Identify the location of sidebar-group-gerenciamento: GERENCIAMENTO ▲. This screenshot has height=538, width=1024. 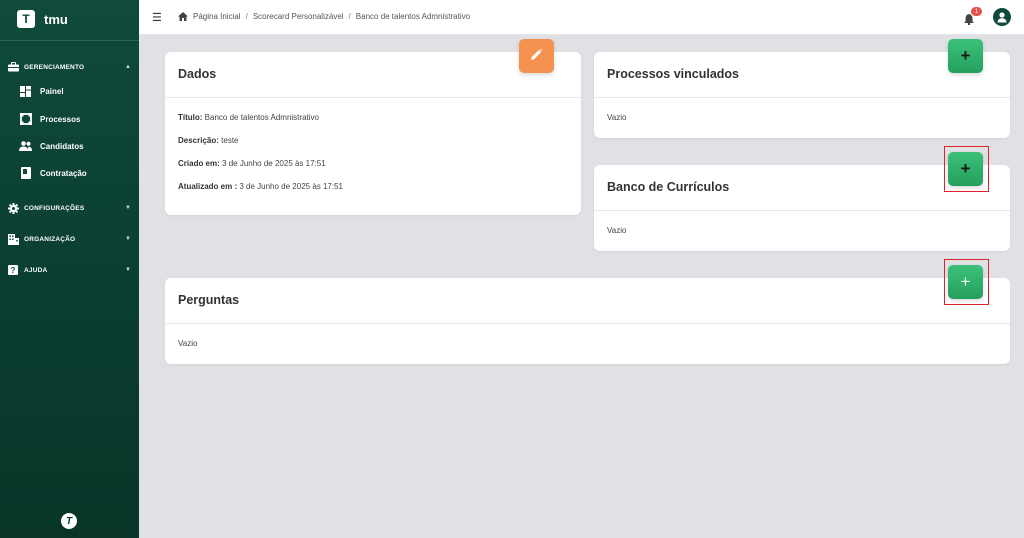
(69, 67).